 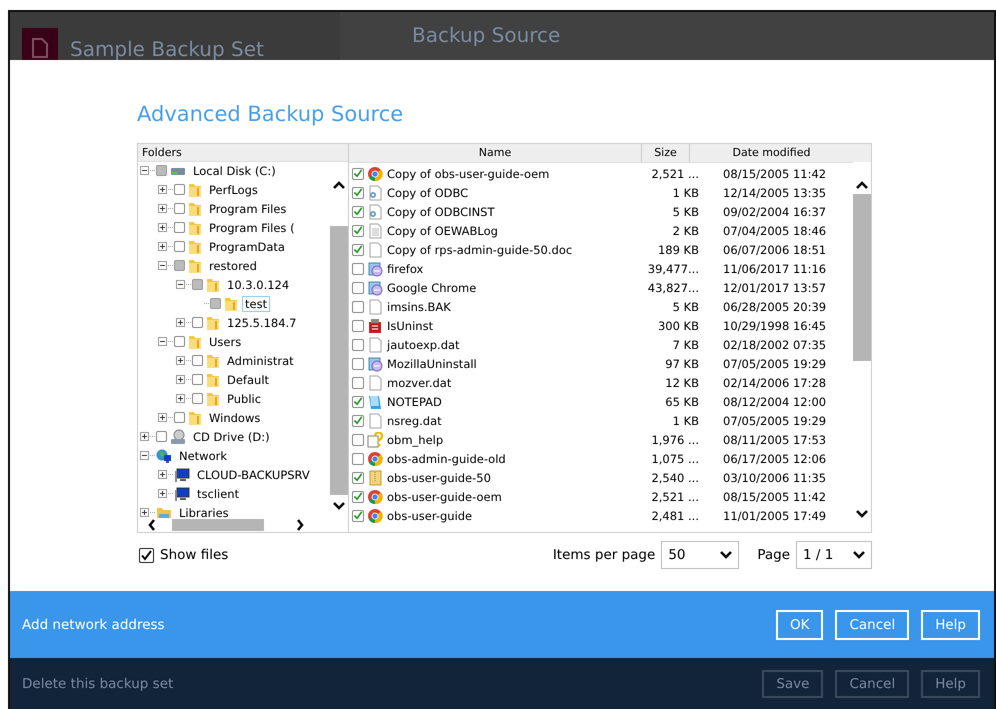 I want to click on scroll-right-icon, so click(x=300, y=525).